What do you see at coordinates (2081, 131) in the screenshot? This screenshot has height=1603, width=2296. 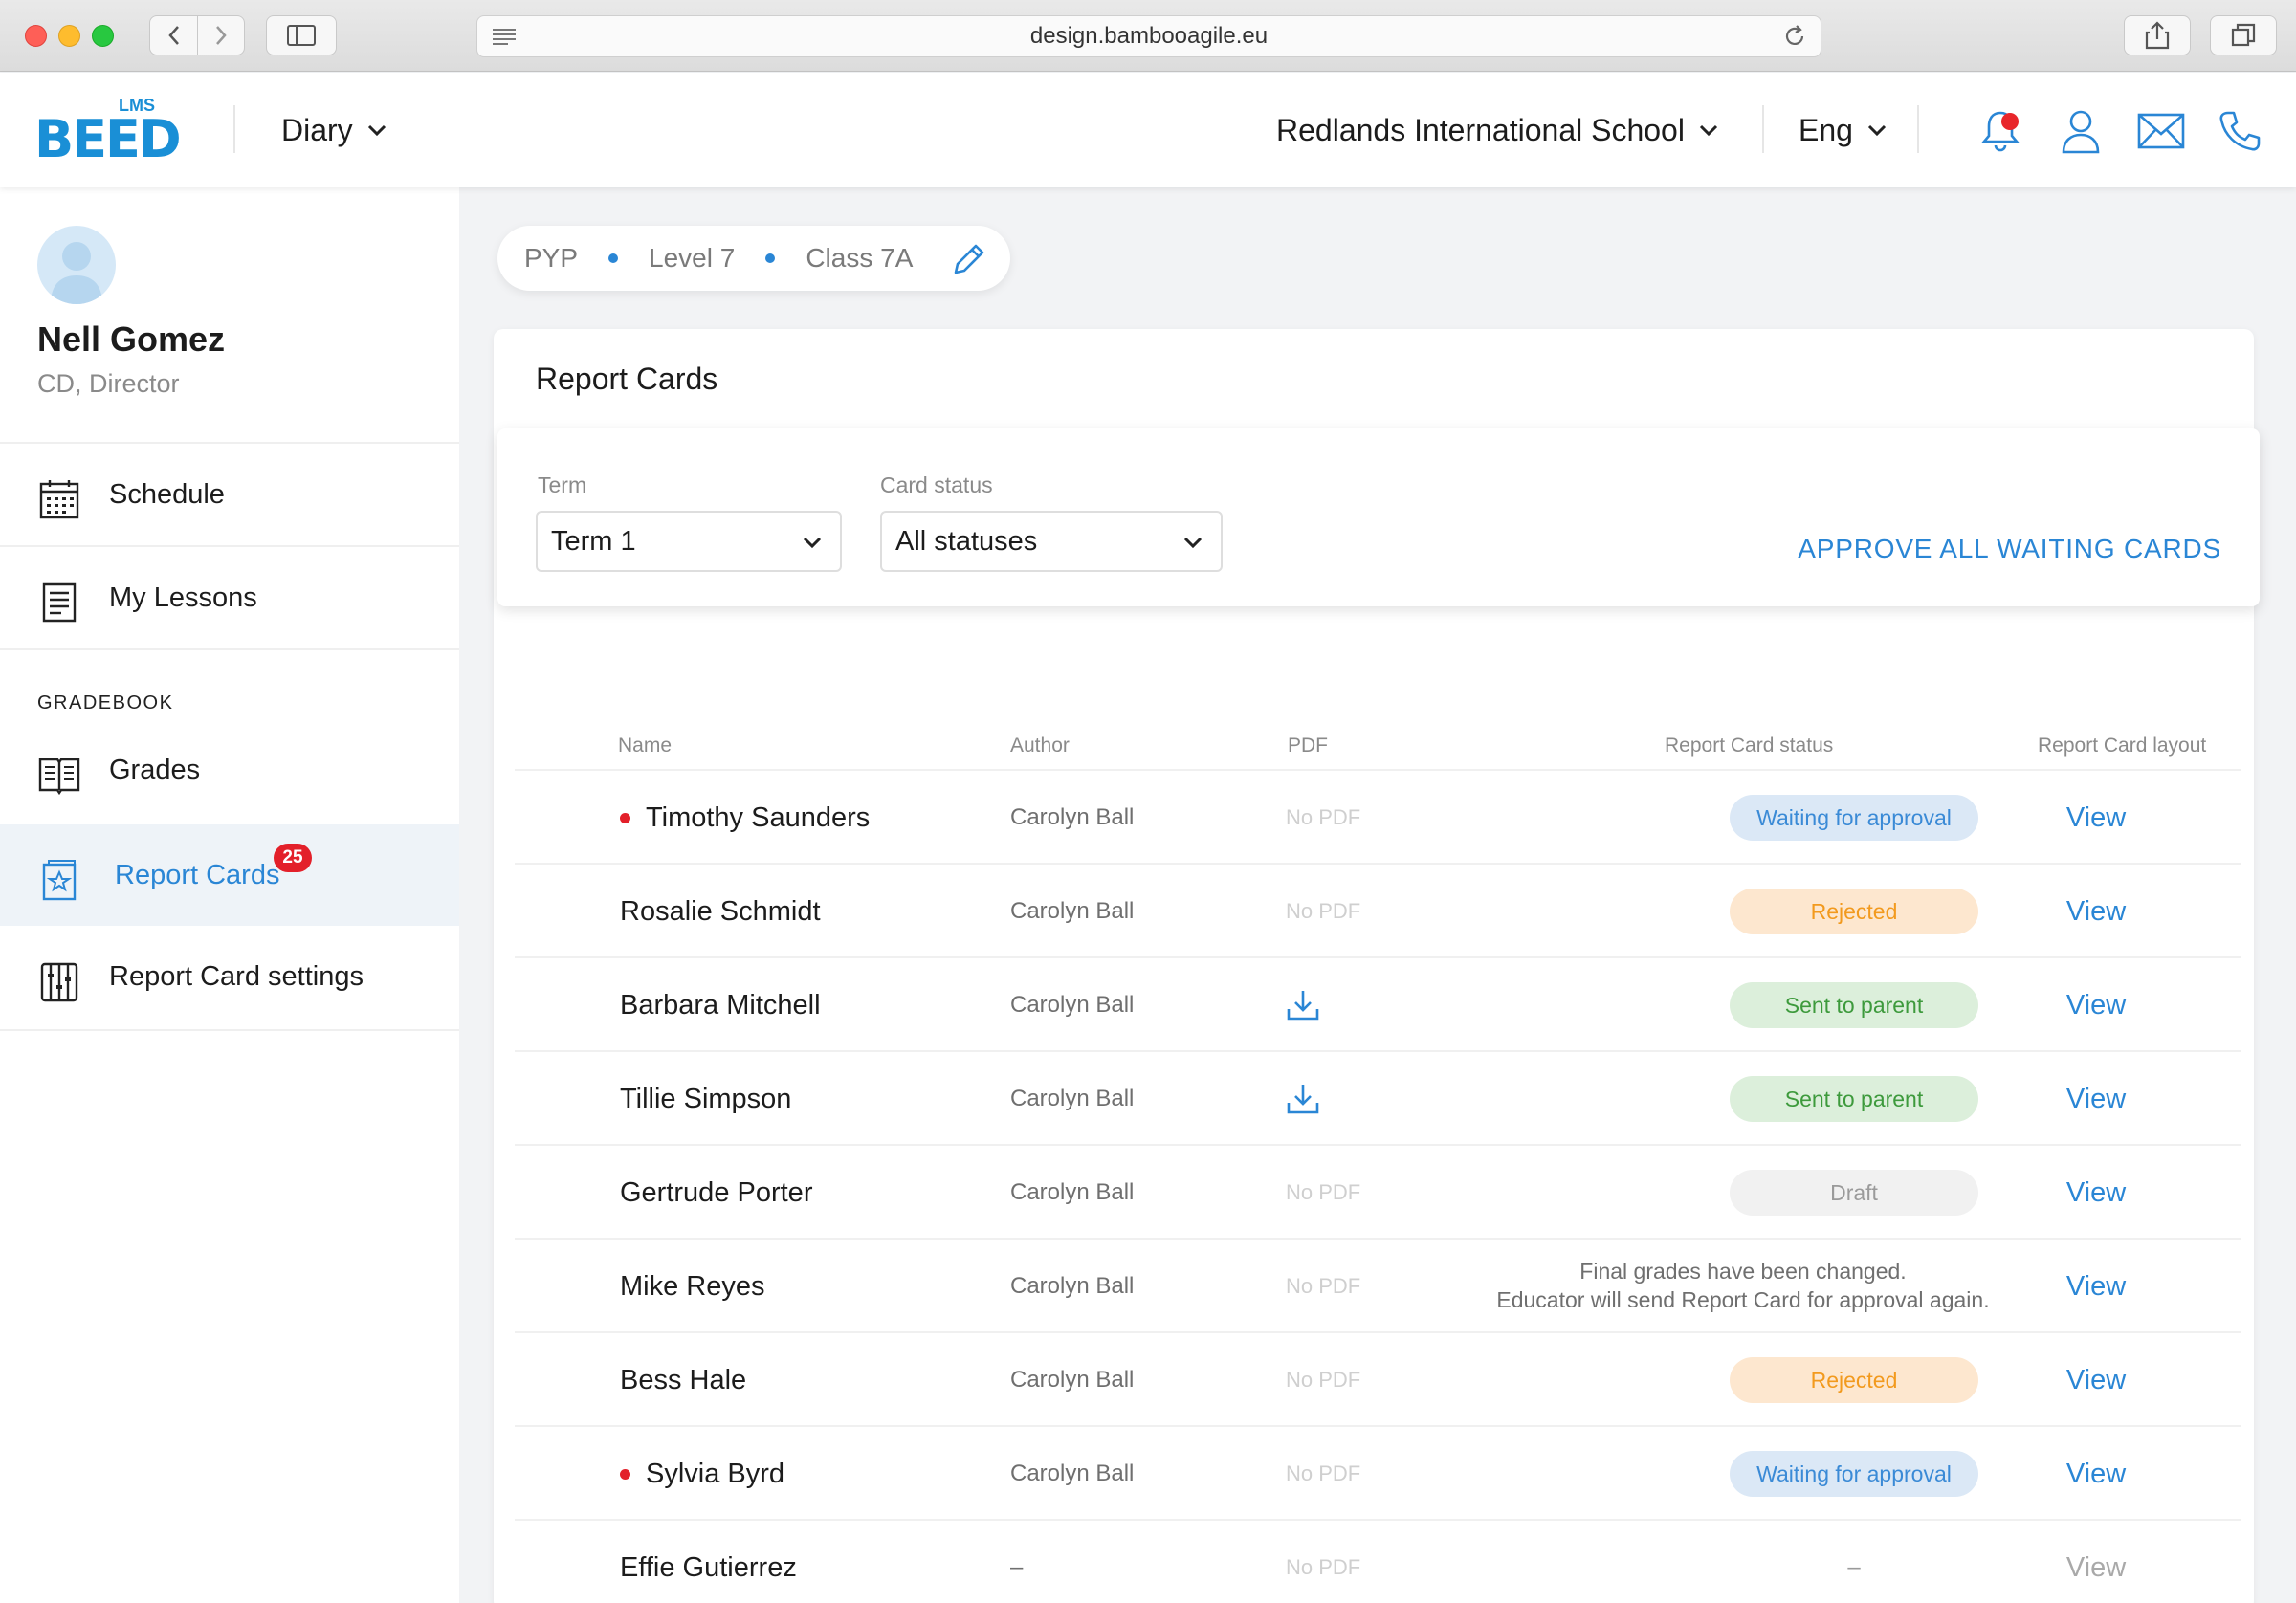 I see `profile-button` at bounding box center [2081, 131].